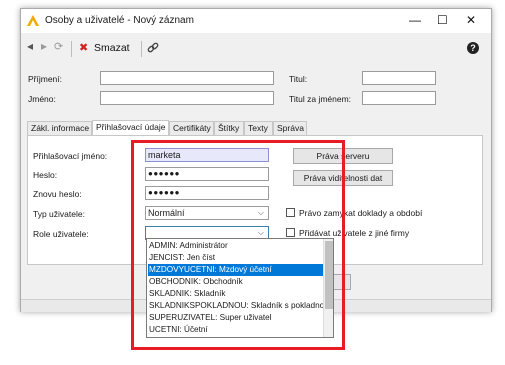  What do you see at coordinates (256, 49) in the screenshot?
I see `toolbar: ◂ ▸ ⟳ ✖ Smazat ?` at bounding box center [256, 49].